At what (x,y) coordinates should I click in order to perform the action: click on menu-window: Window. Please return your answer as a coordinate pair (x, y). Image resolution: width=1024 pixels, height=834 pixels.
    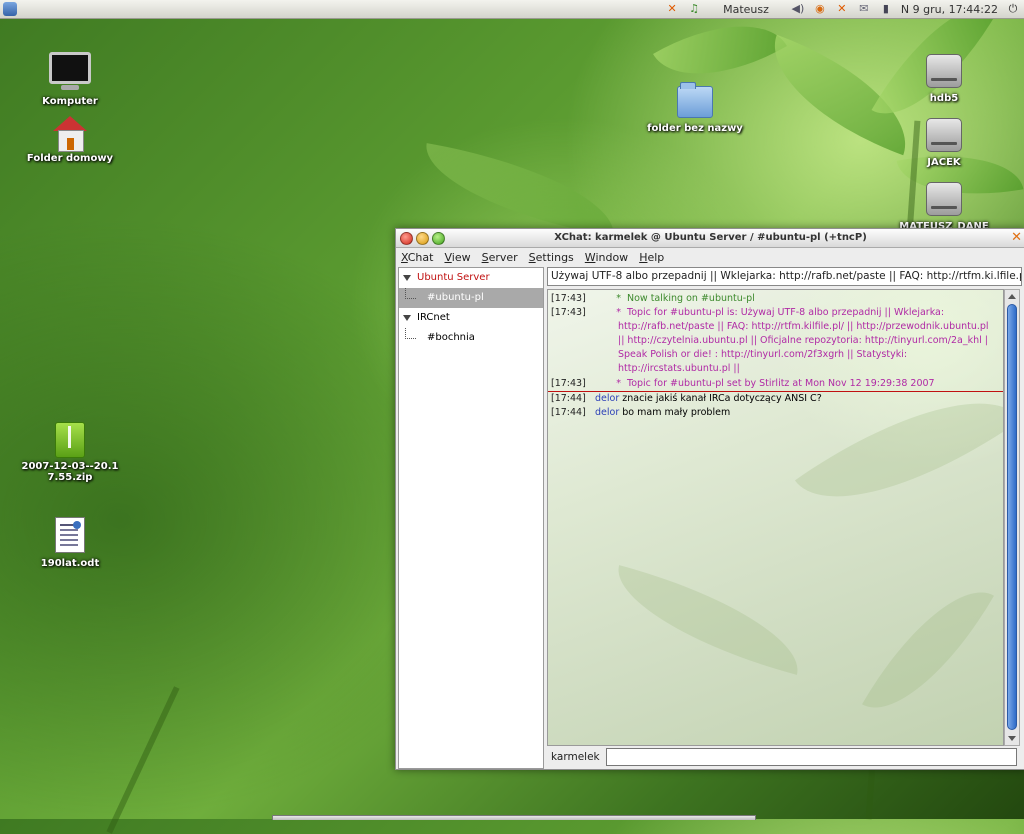
    Looking at the image, I should click on (606, 257).